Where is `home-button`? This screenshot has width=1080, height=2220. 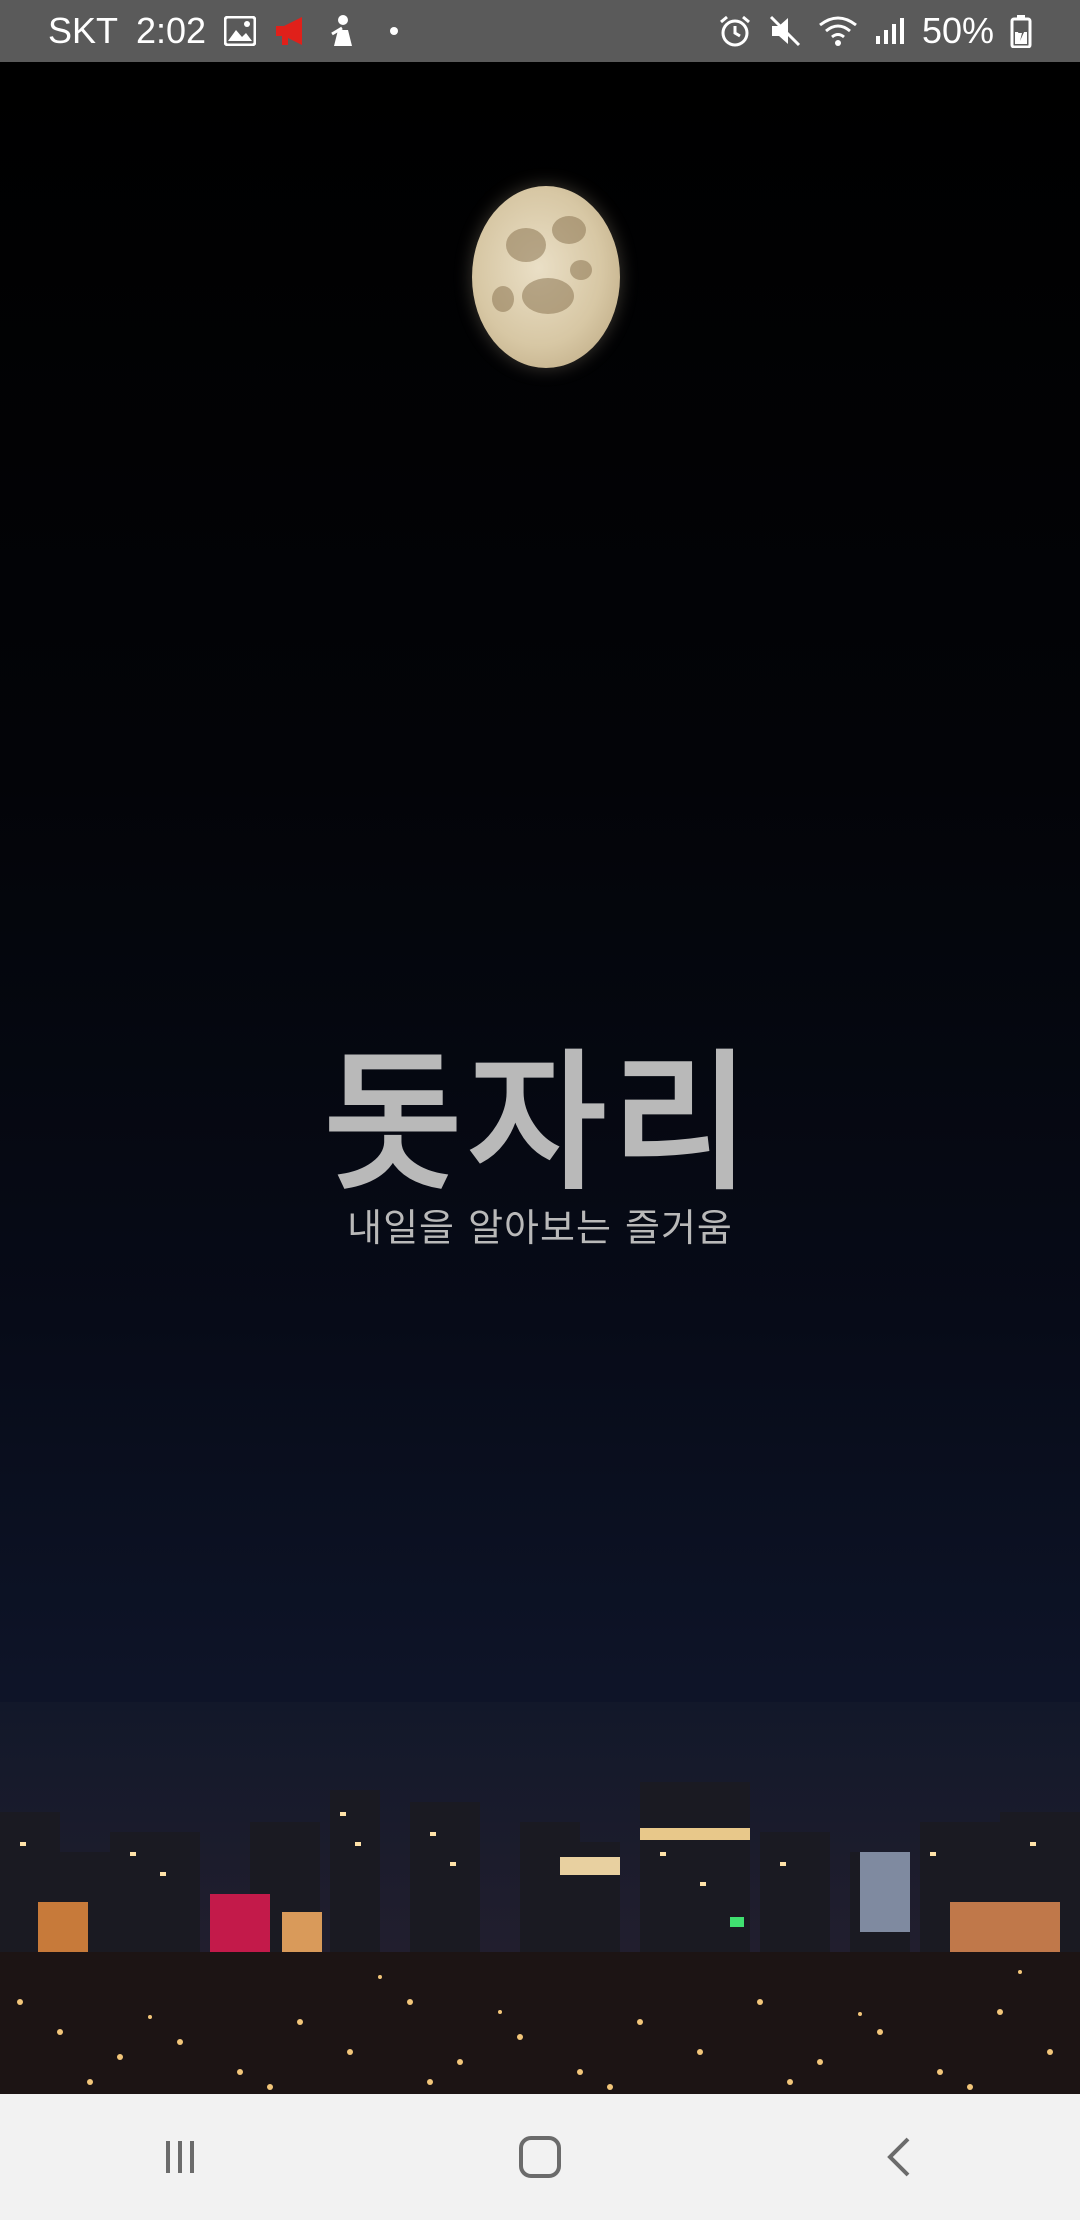
home-button is located at coordinates (540, 2157).